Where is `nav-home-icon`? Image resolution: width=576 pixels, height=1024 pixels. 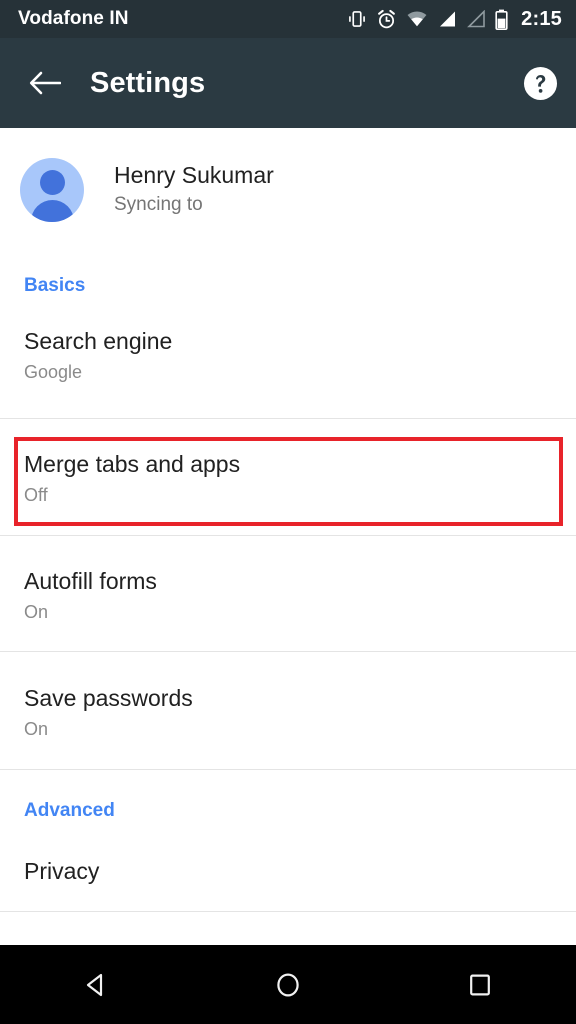 nav-home-icon is located at coordinates (288, 984).